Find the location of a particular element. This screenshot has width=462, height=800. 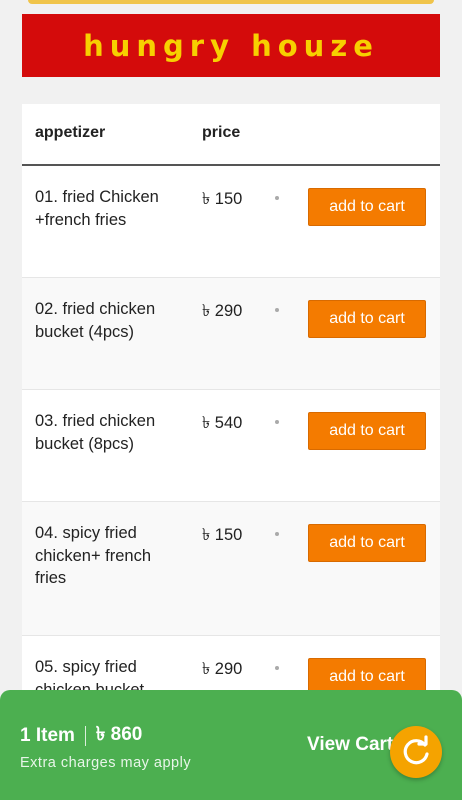

column-header-price: price is located at coordinates (221, 132).